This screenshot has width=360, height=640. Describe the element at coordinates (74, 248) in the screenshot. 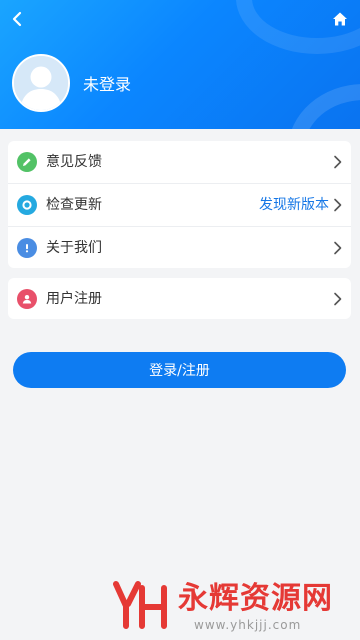

I see `menu-item-label: 关于我们` at that location.